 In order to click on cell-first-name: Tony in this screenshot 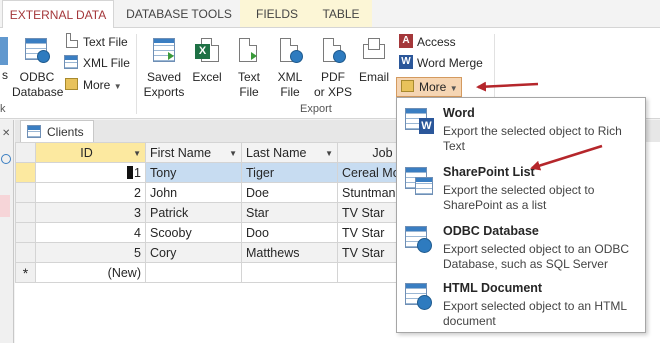, I will do `click(193, 172)`.